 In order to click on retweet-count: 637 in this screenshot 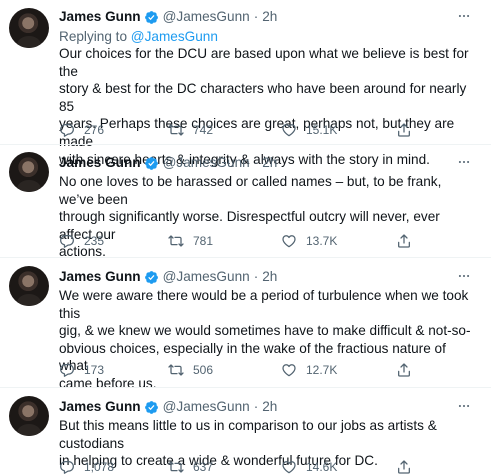, I will do `click(203, 467)`.